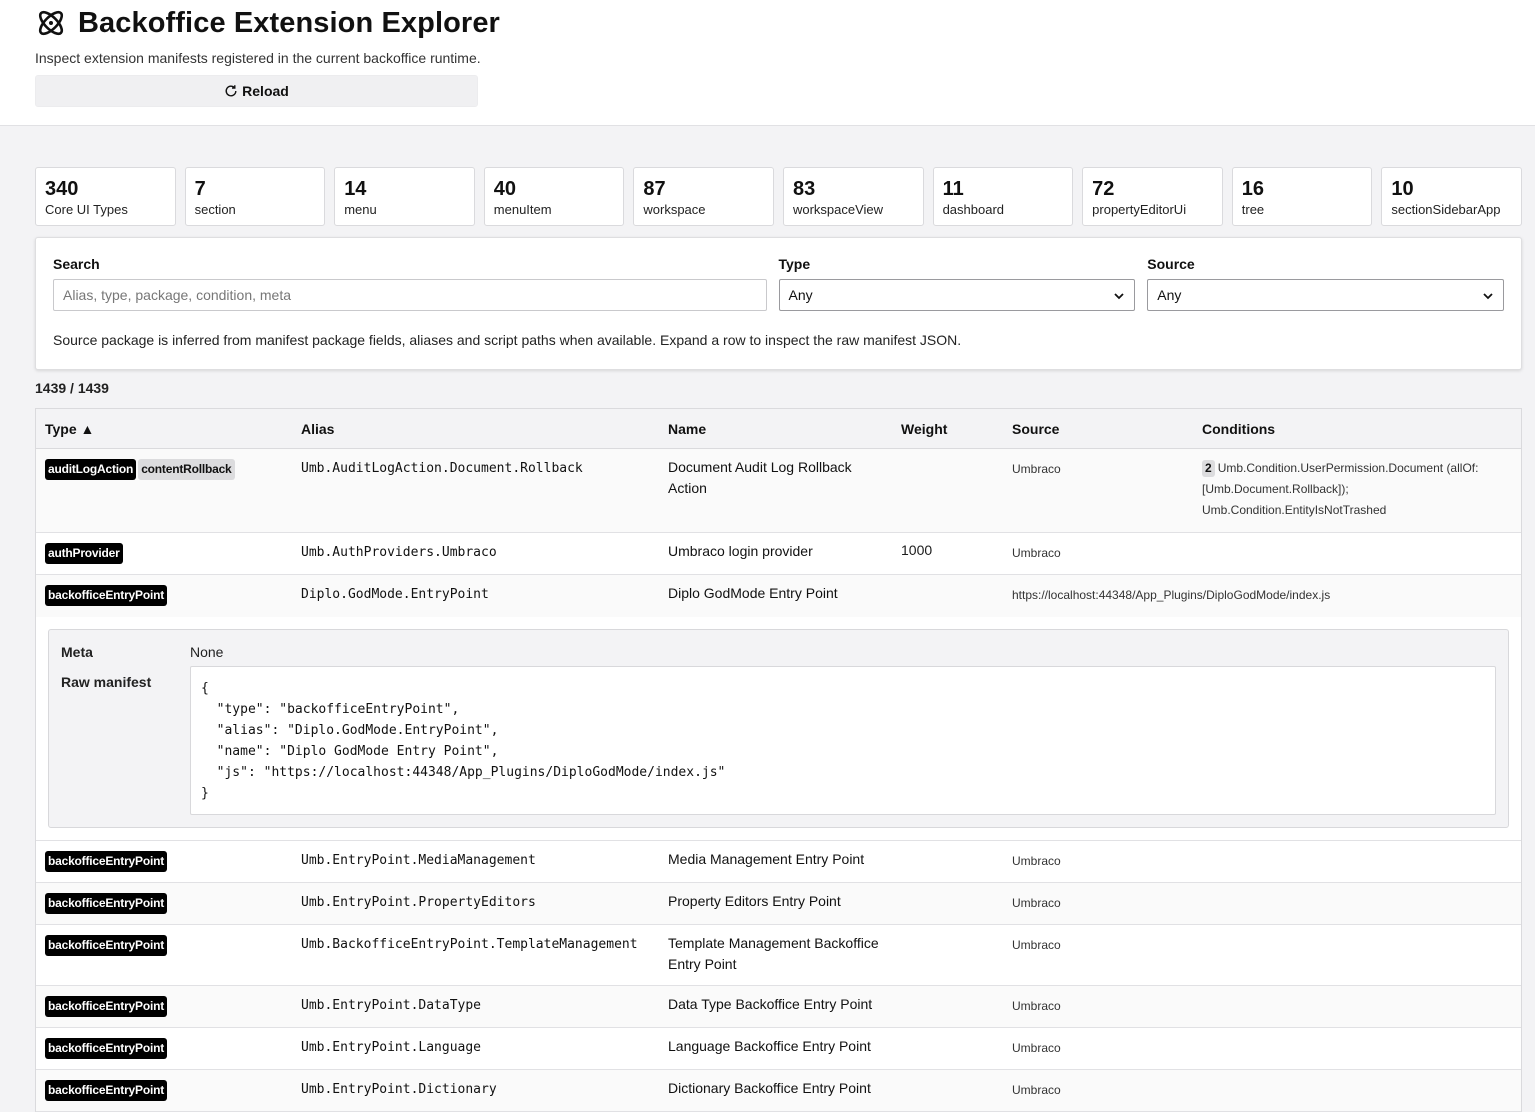 The width and height of the screenshot is (1535, 1112). Describe the element at coordinates (207, 652) in the screenshot. I see `meta-value: None` at that location.